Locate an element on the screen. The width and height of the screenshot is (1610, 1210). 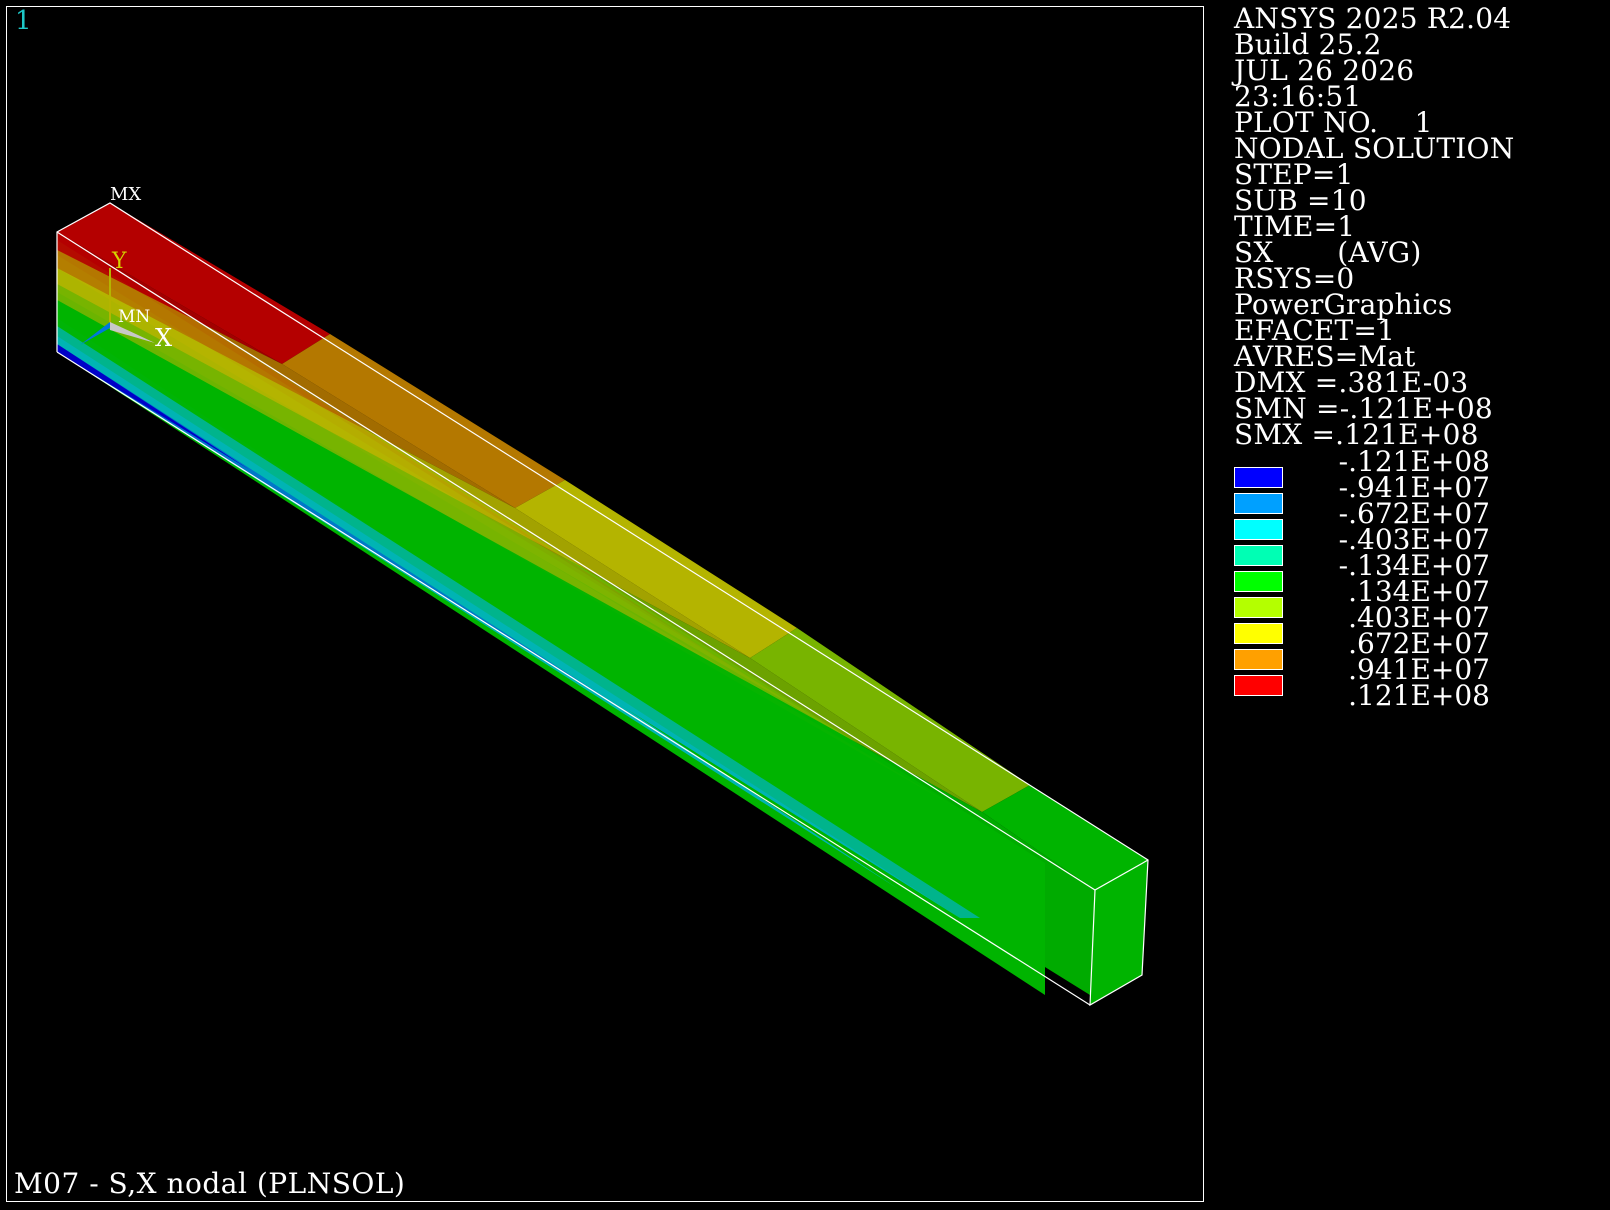
min-marker: MN is located at coordinates (134, 317).